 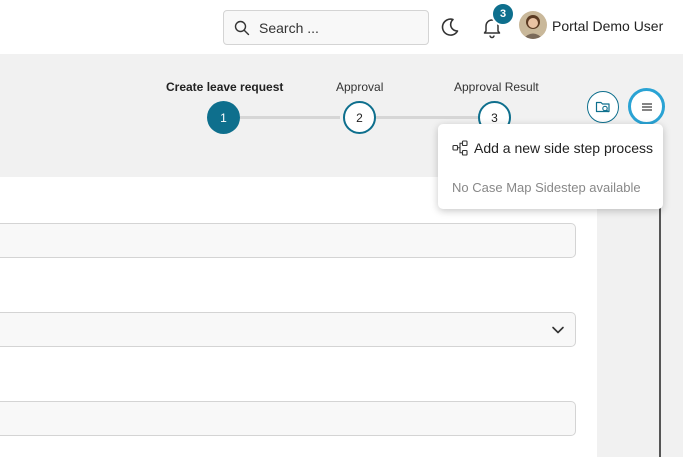 I want to click on search-input, so click(x=339, y=27).